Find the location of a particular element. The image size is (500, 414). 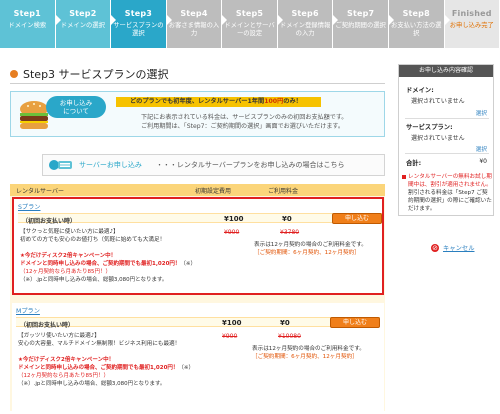

warning-bullet-icon is located at coordinates (404, 177).